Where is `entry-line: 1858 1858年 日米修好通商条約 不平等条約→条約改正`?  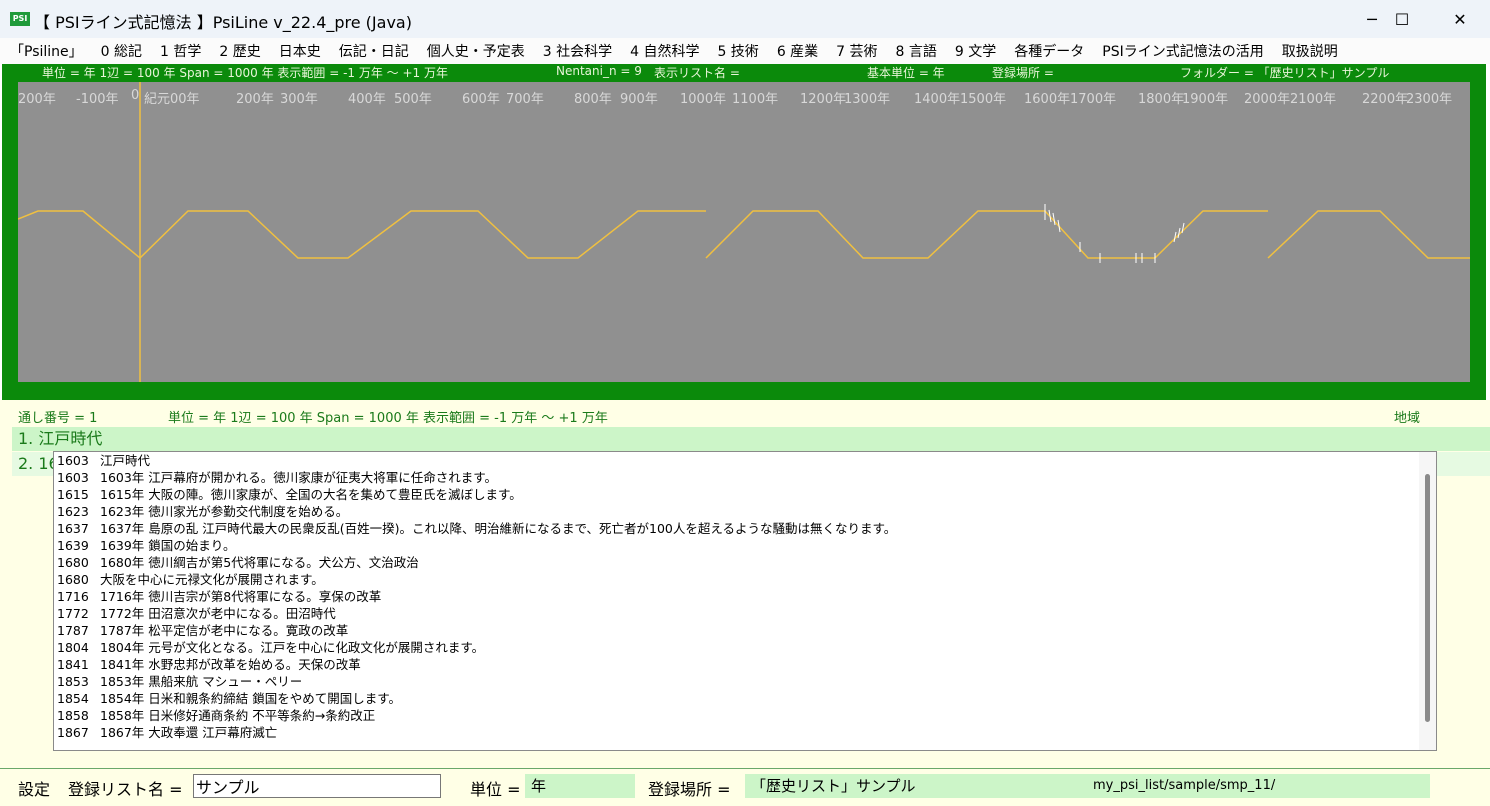
entry-line: 1858 1858年 日米修好通商条約 不平等条約→条約改正 is located at coordinates (745, 715).